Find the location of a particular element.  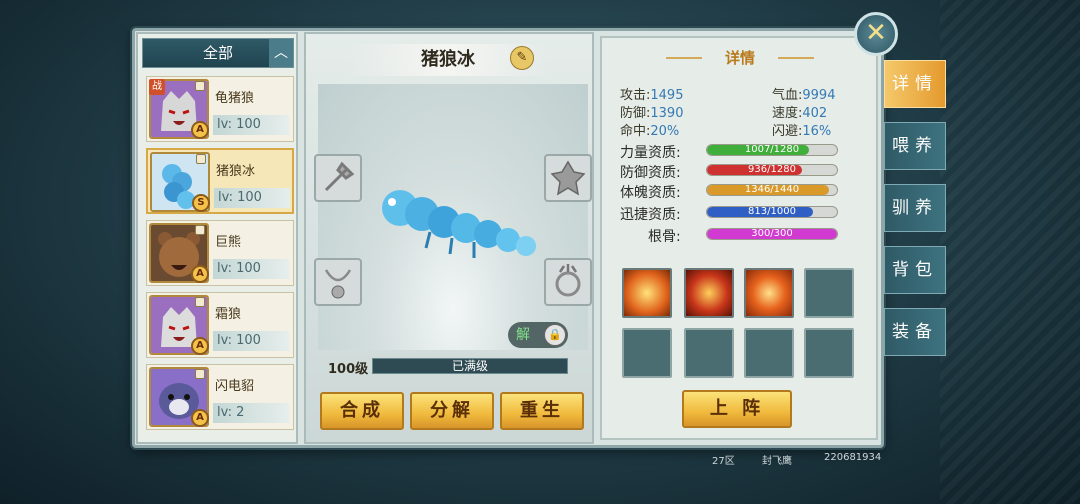

deploy-button: 上 阵 is located at coordinates (737, 409).